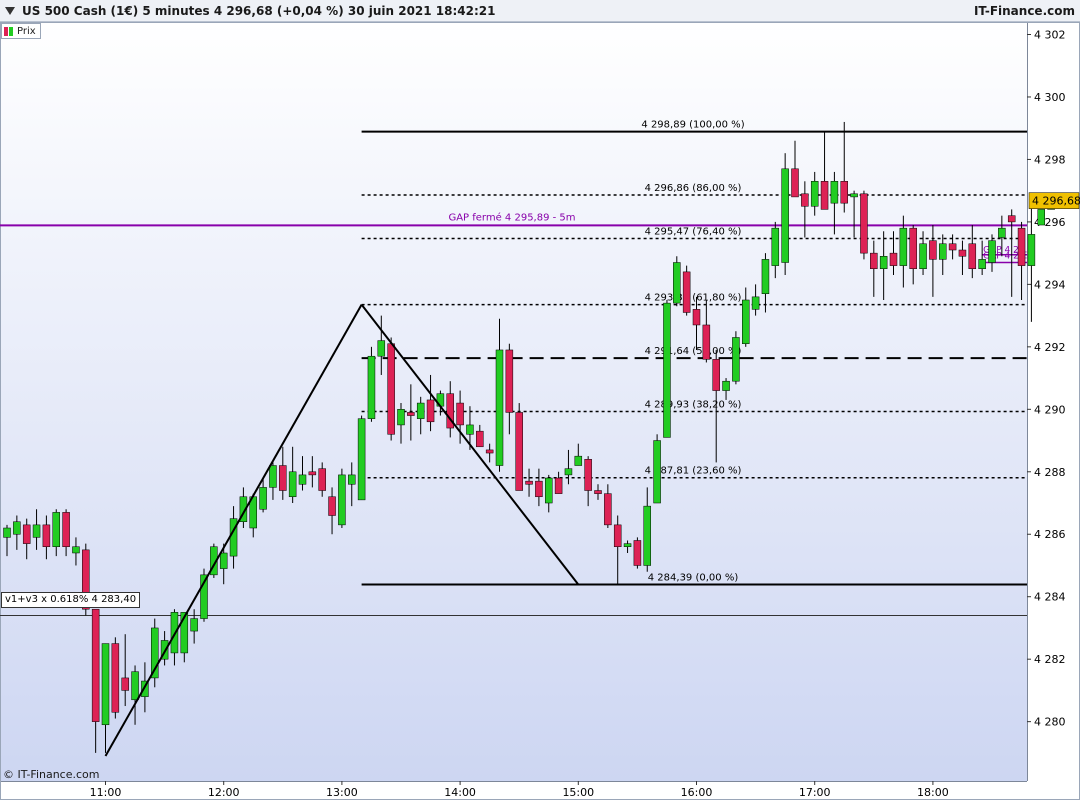  Describe the element at coordinates (693, 404) in the screenshot. I see `fibonacci-label: 4 289,93 (38,20 %)` at that location.